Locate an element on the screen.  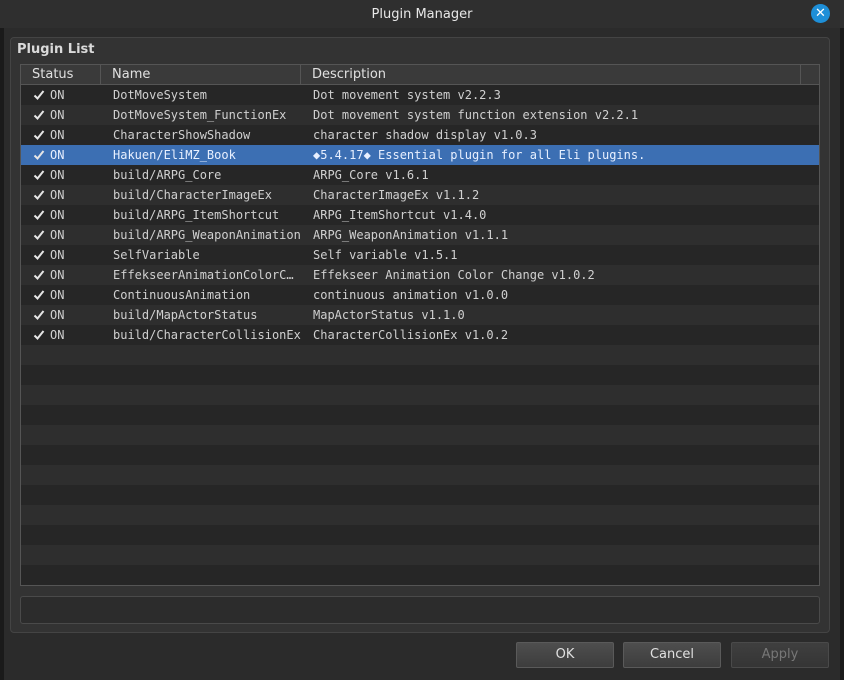
list-header: Status Name Description is located at coordinates (420, 75).